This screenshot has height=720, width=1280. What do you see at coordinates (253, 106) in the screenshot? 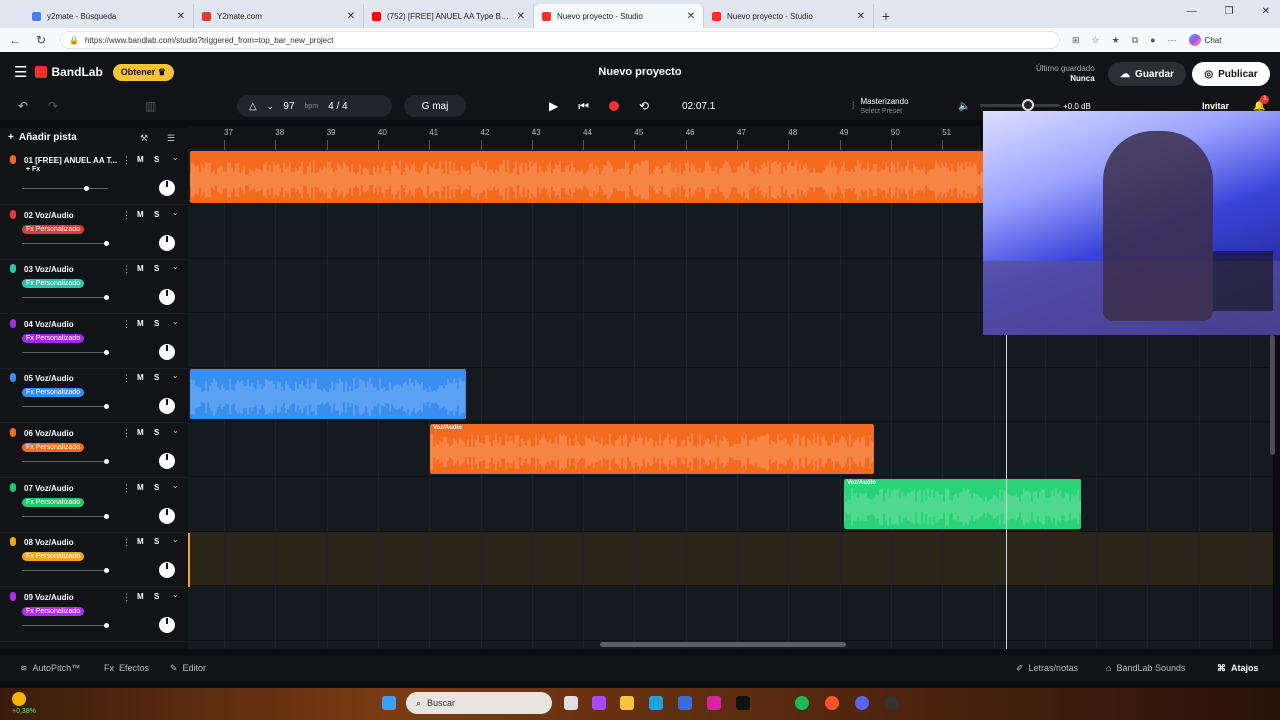
I see `metronome-icon: △` at bounding box center [253, 106].